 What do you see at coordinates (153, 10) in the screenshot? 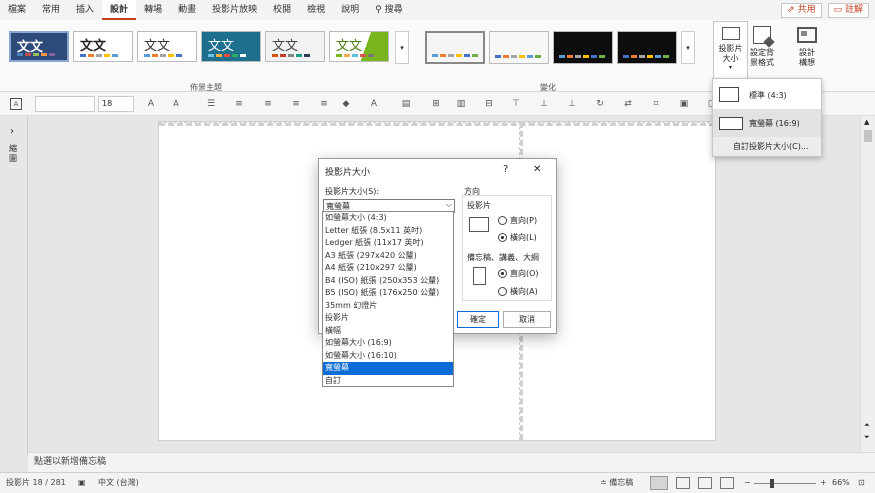
I see `tab-transitions: 轉場` at bounding box center [153, 10].